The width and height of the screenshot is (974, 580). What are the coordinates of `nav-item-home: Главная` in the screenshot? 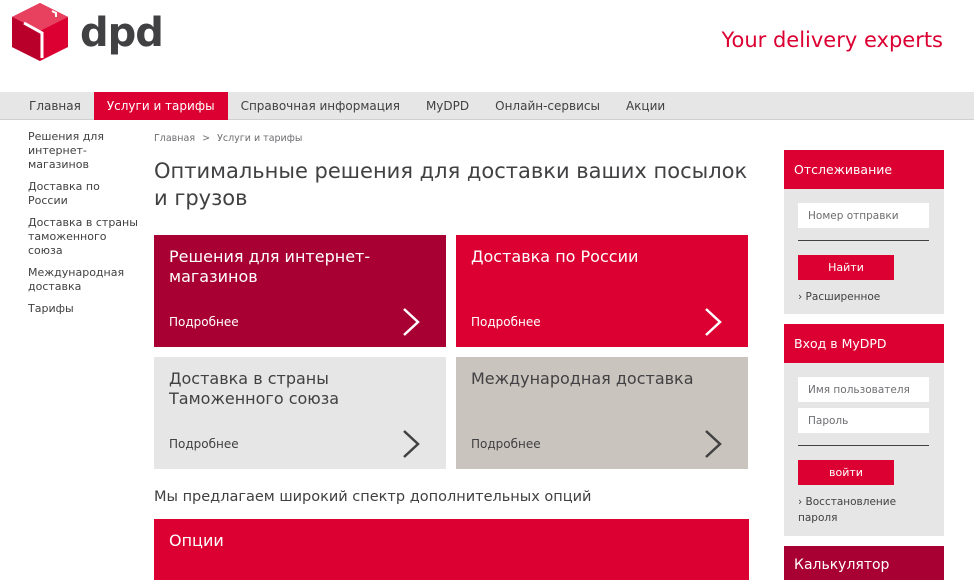 It's located at (55, 106).